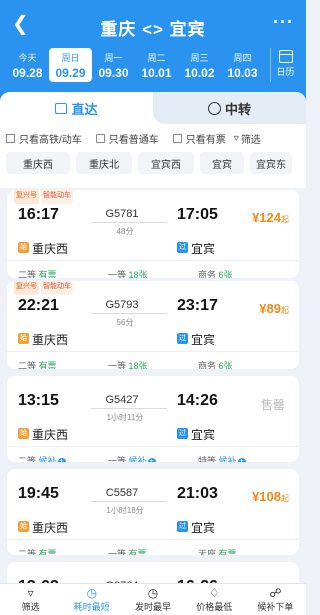  Describe the element at coordinates (247, 138) in the screenshot. I see `filter-button: ▿ 筛选` at that location.